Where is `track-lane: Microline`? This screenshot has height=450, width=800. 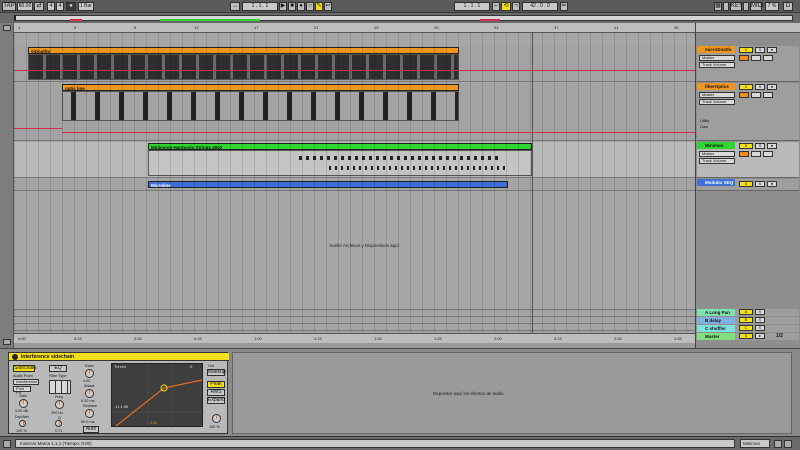 track-lane: Microline is located at coordinates (354, 185).